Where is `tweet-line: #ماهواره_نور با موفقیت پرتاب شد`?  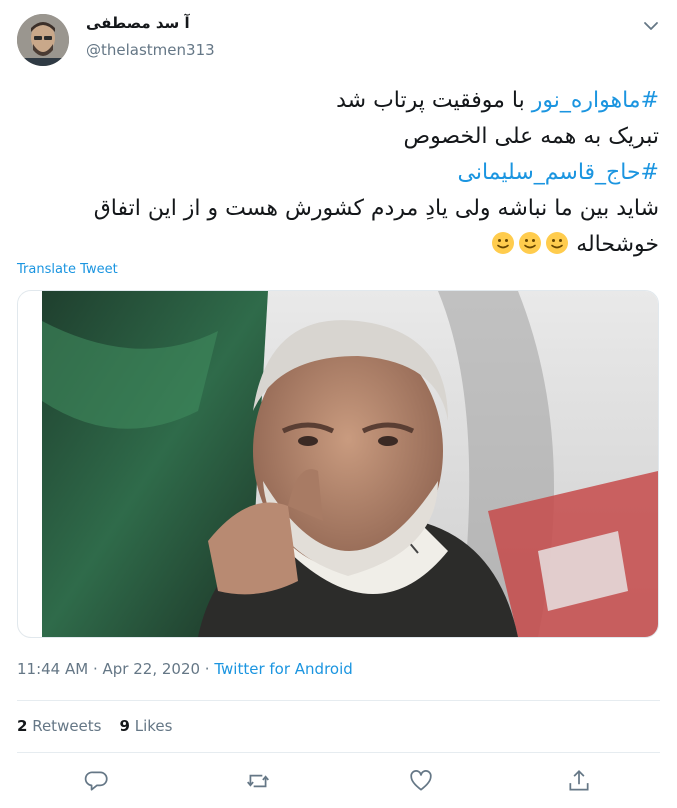 tweet-line: #ماهواره_نور با موفقیت پرتاب شد is located at coordinates (336, 101).